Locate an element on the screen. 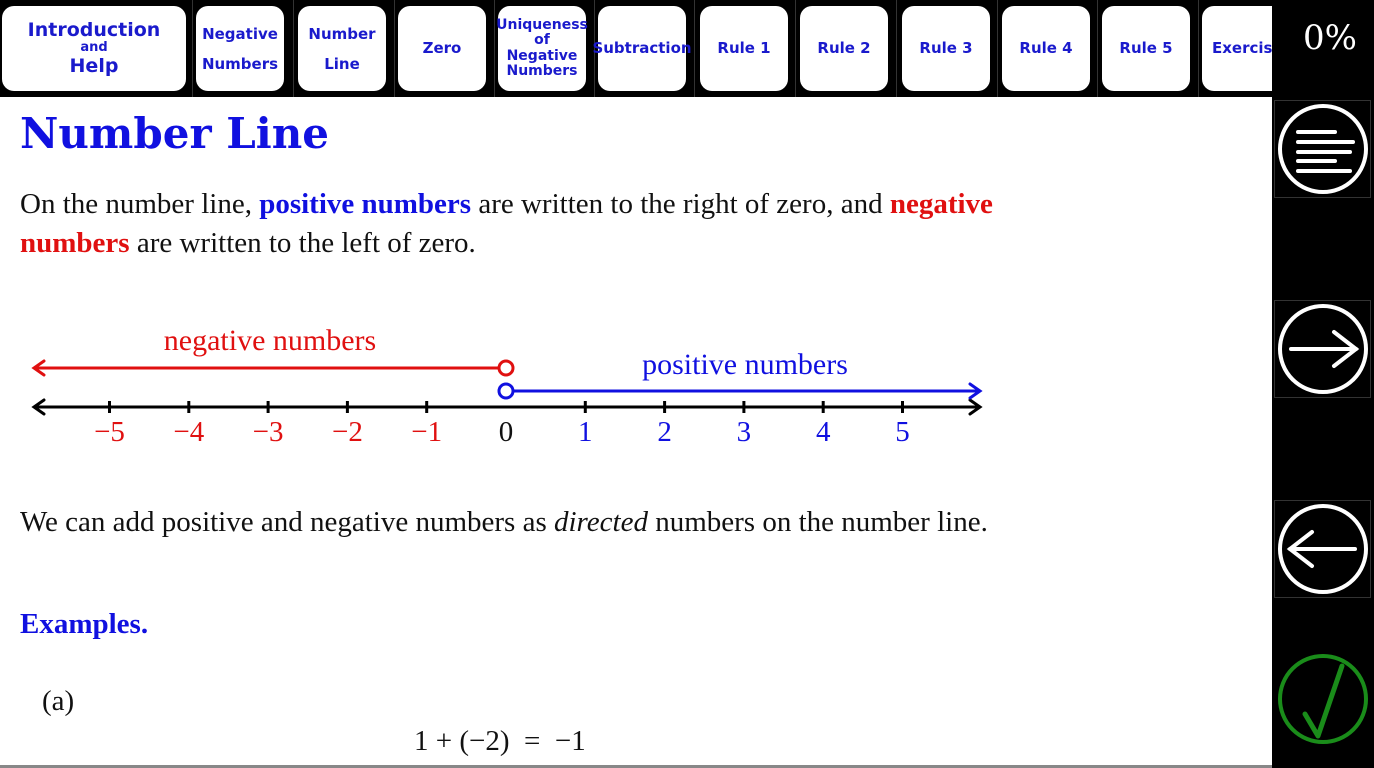 Image resolution: width=1374 pixels, height=768 pixels. tick-label: −1 is located at coordinates (426, 432).